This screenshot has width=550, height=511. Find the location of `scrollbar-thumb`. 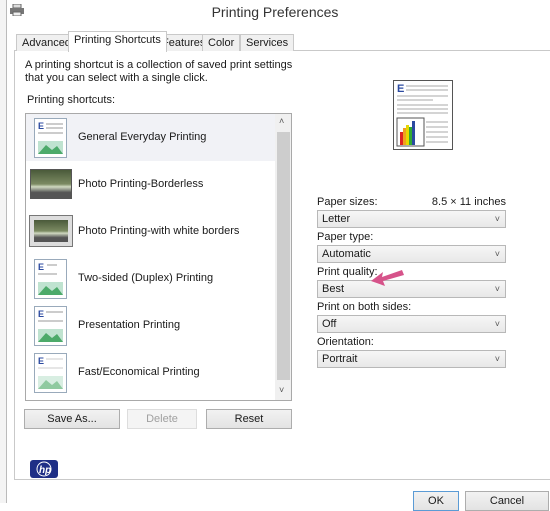

scrollbar-thumb is located at coordinates (283, 256).